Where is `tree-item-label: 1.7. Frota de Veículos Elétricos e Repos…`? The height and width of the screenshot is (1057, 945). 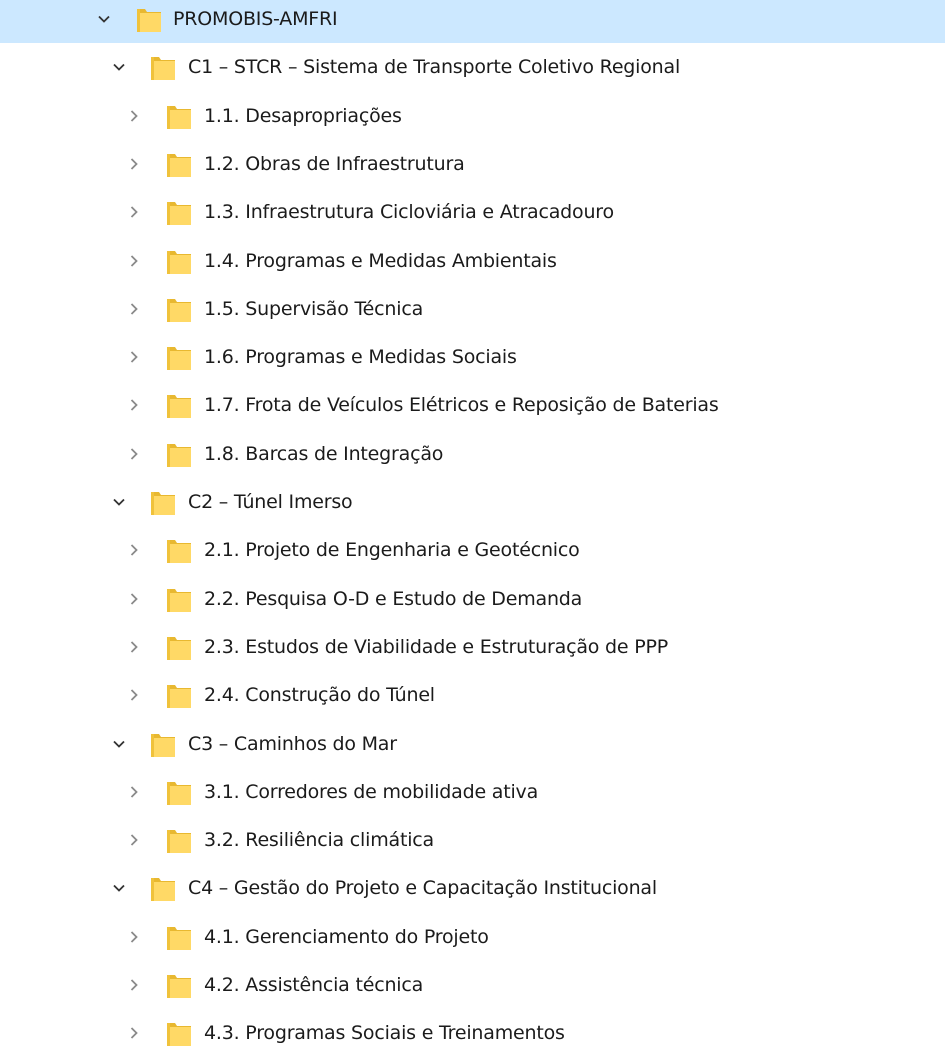 tree-item-label: 1.7. Frota de Veículos Elétricos e Repos… is located at coordinates (461, 405).